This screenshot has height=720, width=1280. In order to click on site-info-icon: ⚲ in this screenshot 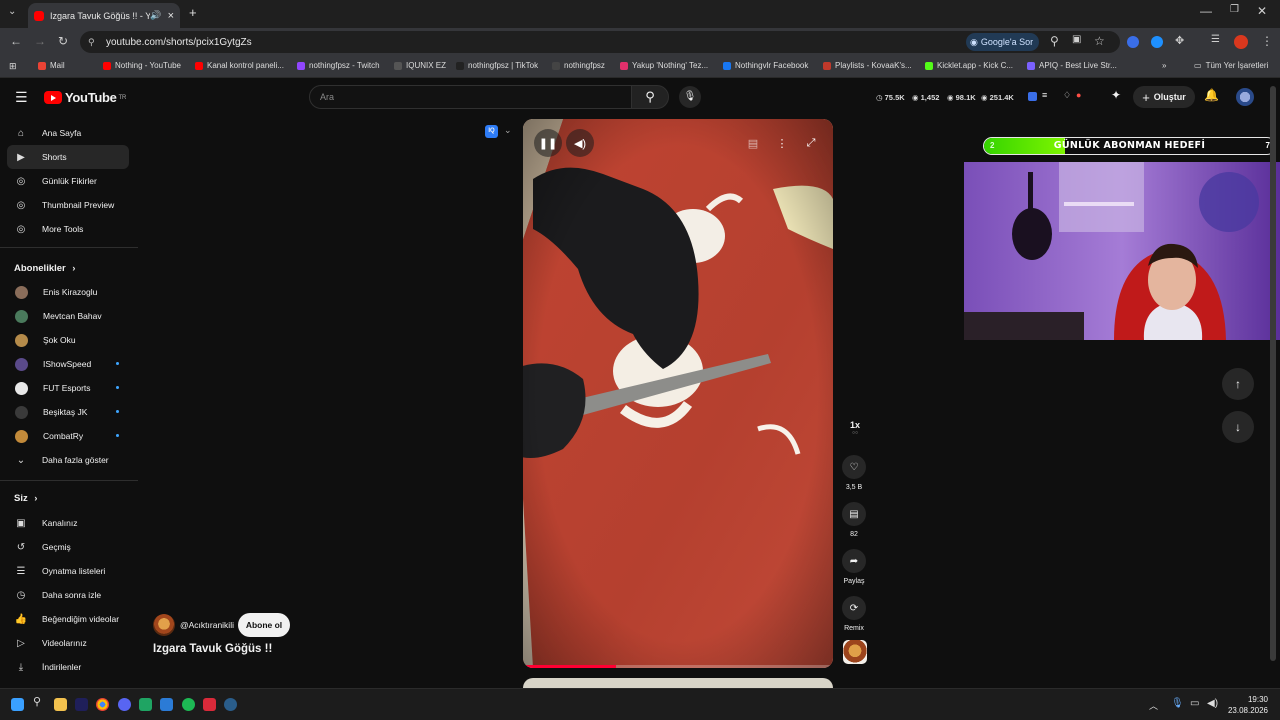, I will do `click(91, 42)`.